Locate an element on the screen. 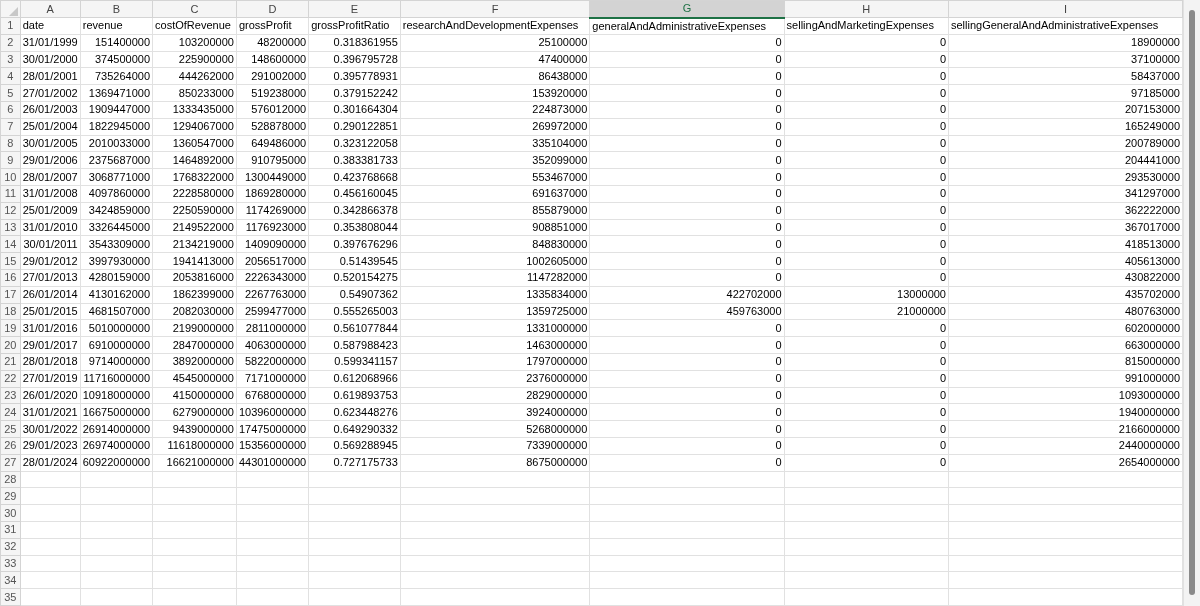  table-cell: 0.383381733 is located at coordinates (354, 160).